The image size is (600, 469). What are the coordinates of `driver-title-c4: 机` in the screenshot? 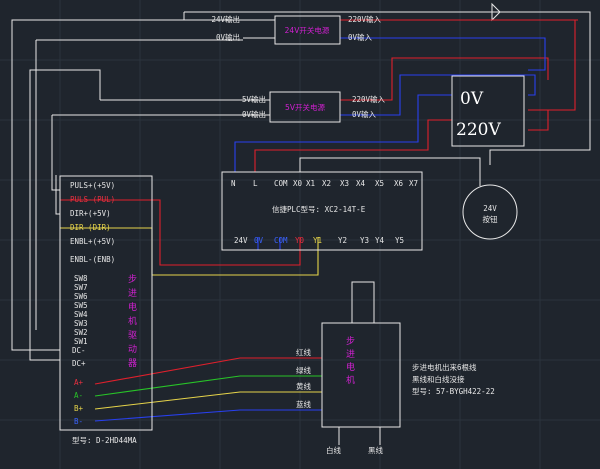 It's located at (132, 321).